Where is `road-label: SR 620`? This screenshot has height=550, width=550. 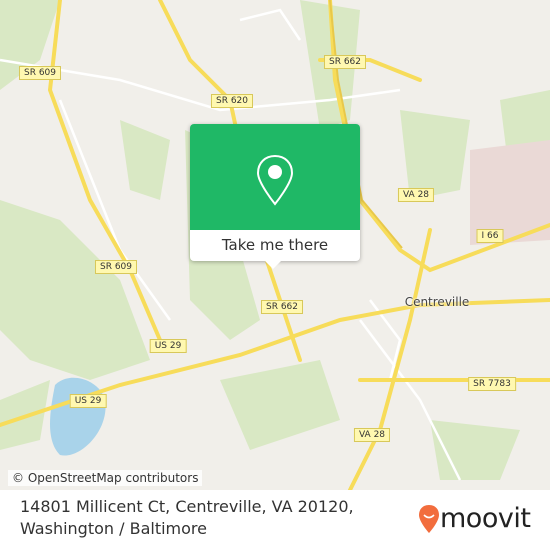 road-label: SR 620 is located at coordinates (232, 101).